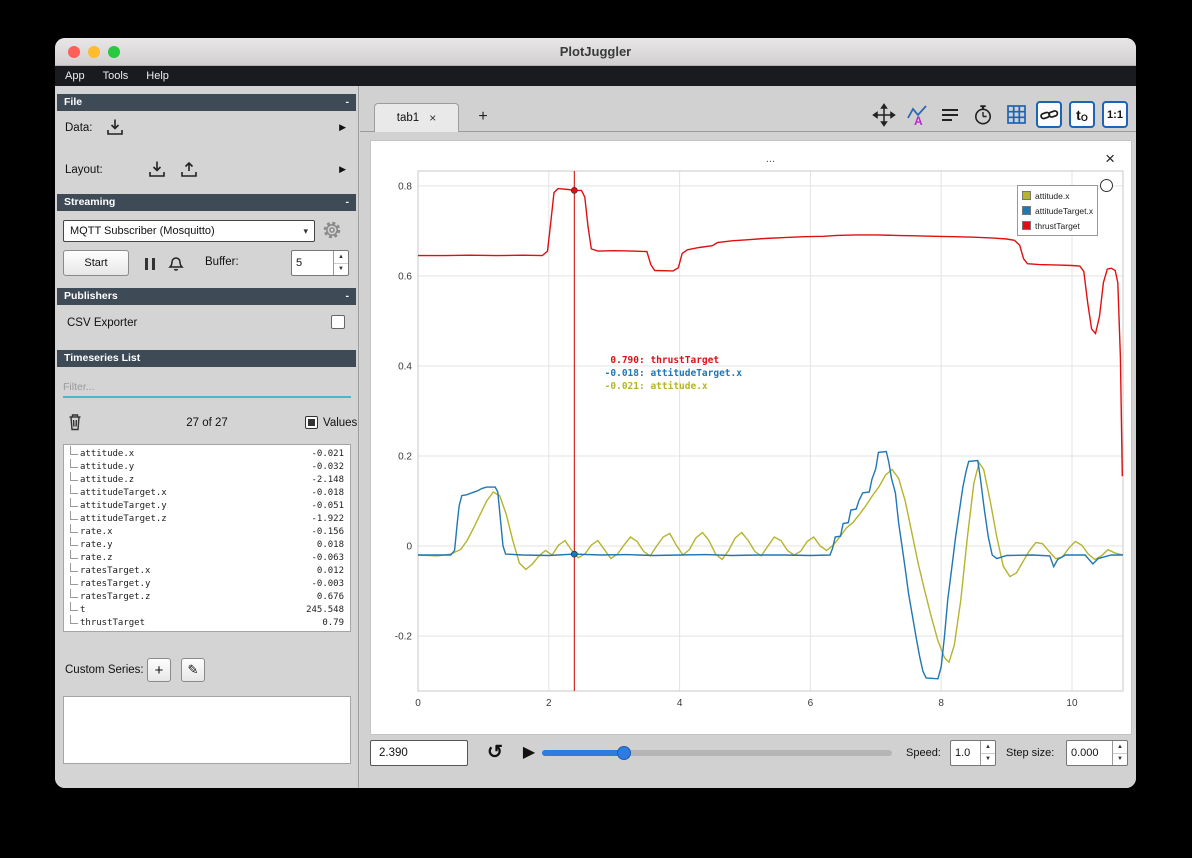 The height and width of the screenshot is (858, 1192). Describe the element at coordinates (207, 596) in the screenshot. I see `timeseries-item: ratesTarget.z 0.676` at that location.